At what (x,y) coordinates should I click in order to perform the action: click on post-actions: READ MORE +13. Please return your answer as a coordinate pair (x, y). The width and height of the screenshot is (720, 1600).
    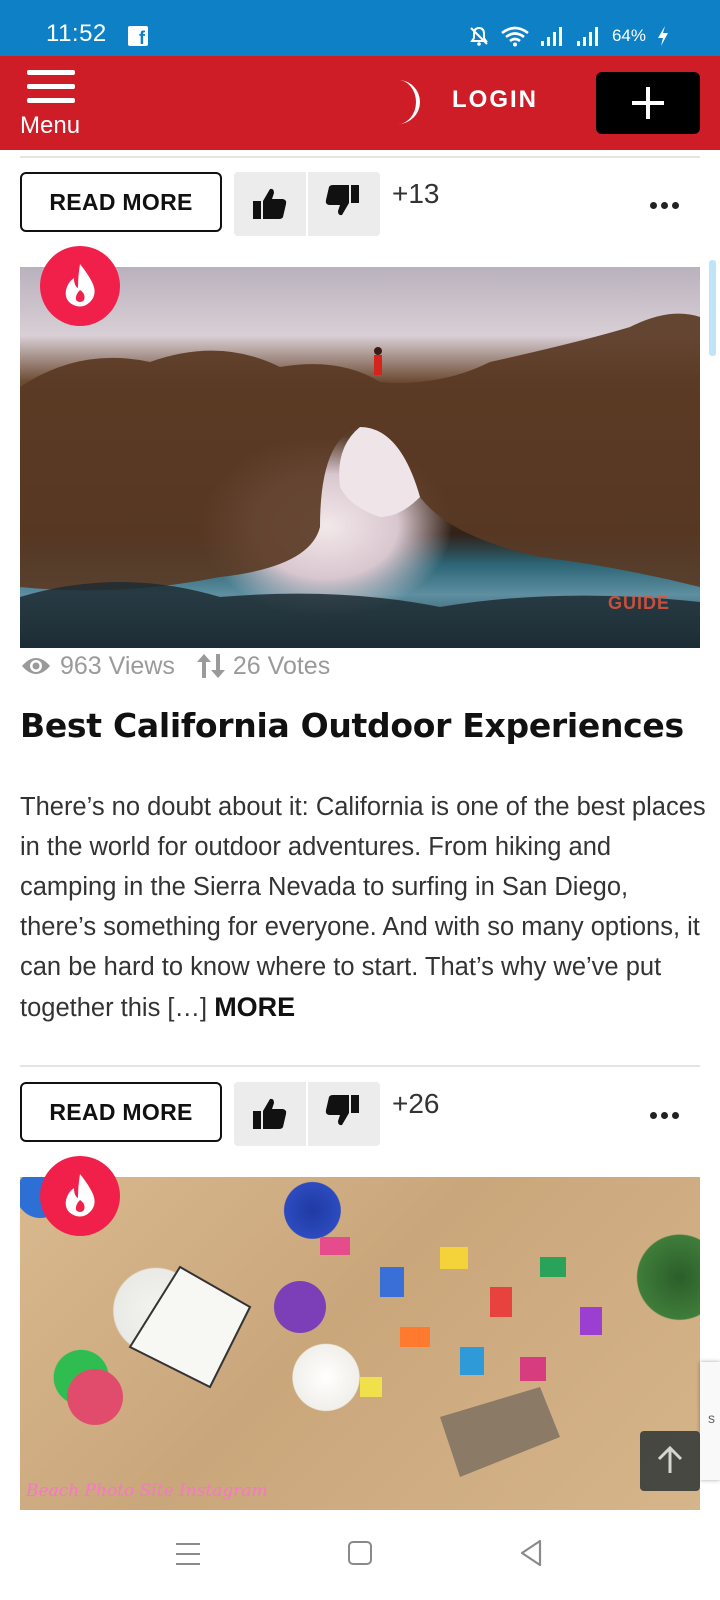
    Looking at the image, I should click on (360, 204).